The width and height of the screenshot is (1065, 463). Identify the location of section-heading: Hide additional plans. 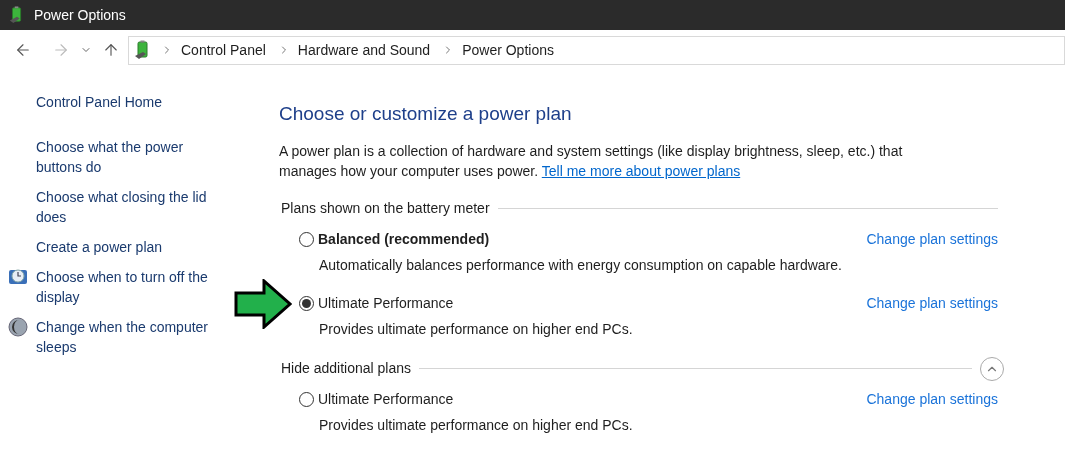
(345, 368).